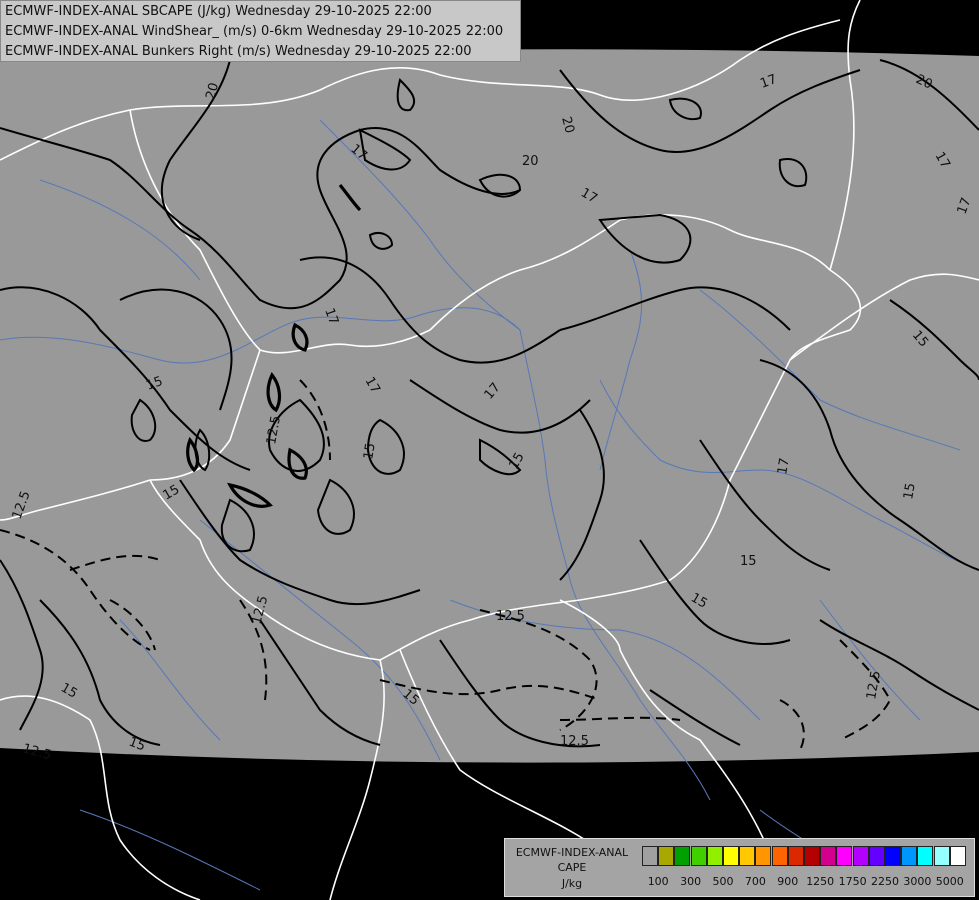  What do you see at coordinates (658, 881) in the screenshot?
I see `legend-tick-label: 100` at bounding box center [658, 881].